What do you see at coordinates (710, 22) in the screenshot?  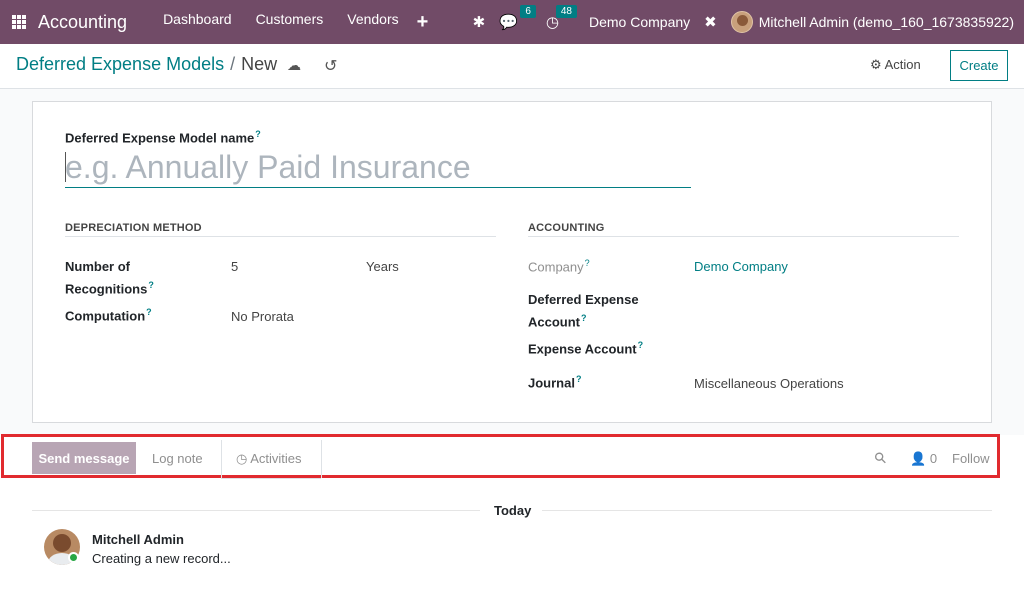 I see `tools-icon: ✖` at bounding box center [710, 22].